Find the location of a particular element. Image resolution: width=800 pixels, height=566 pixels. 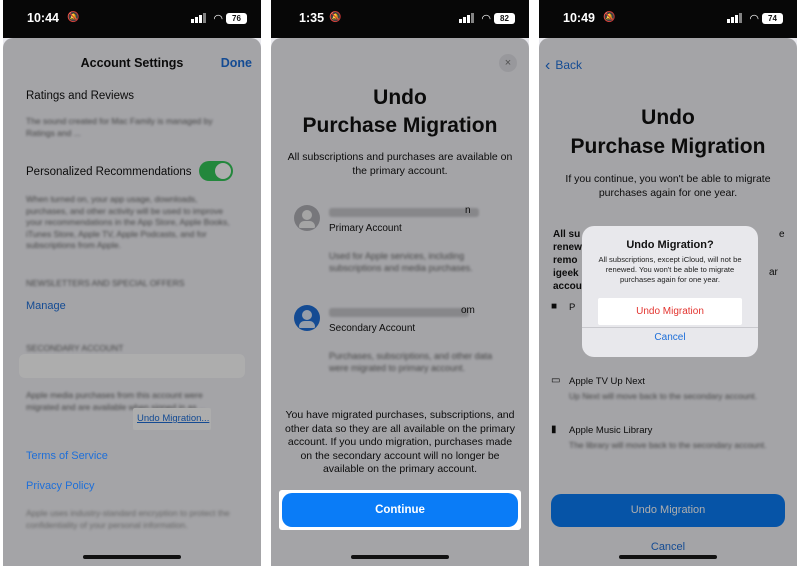

primary-account-label: Primary Account is located at coordinates (365, 228).